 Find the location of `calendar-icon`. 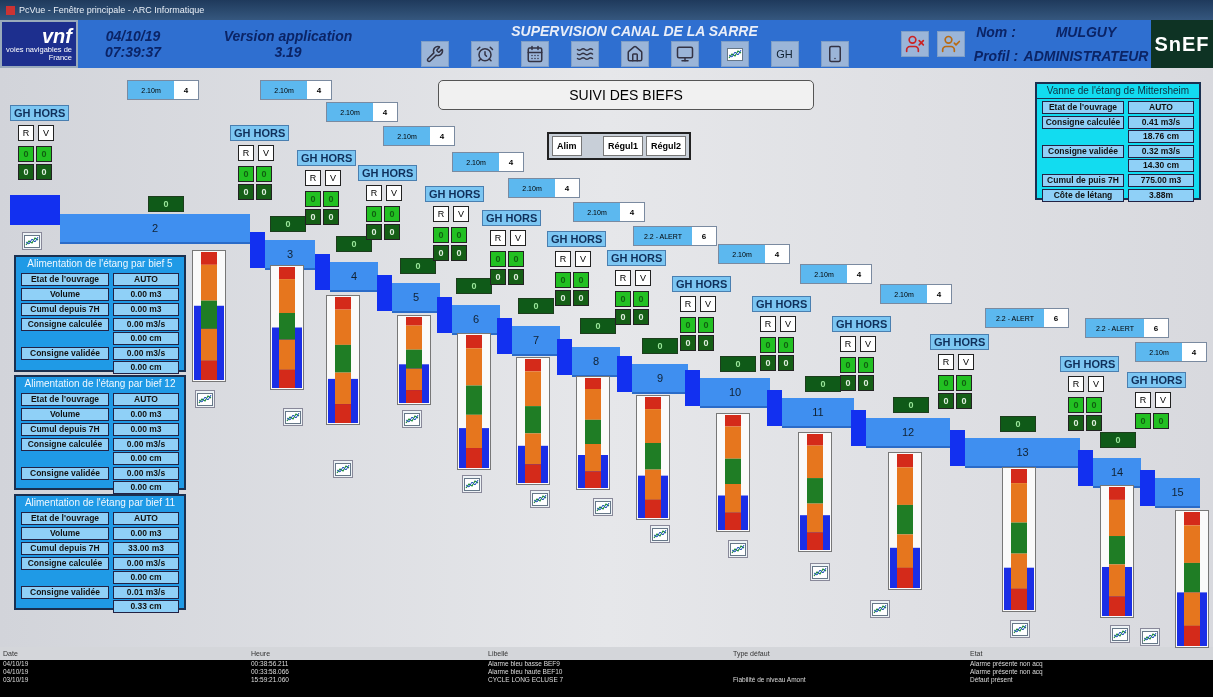

calendar-icon is located at coordinates (534, 54).